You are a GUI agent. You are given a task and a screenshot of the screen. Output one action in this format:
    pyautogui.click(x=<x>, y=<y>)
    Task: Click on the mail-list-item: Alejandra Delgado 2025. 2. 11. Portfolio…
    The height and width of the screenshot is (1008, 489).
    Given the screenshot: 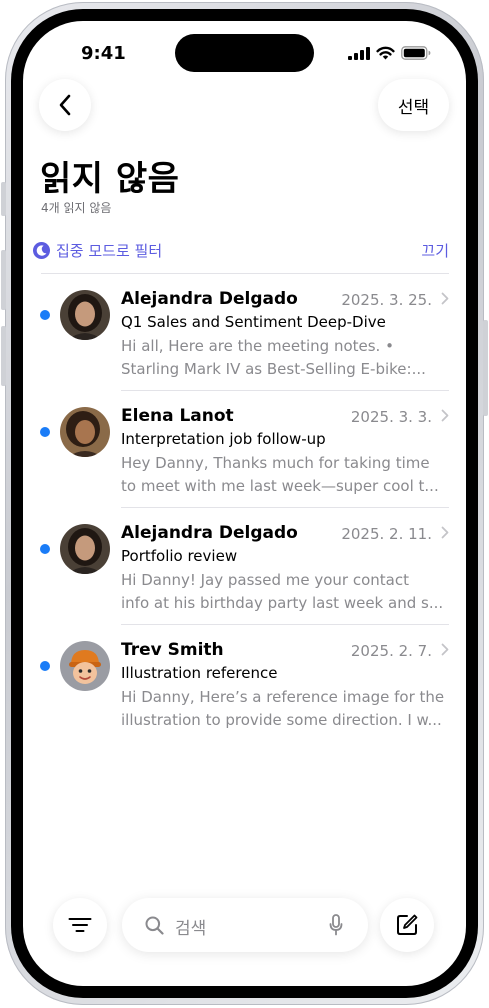 What is the action you would take?
    pyautogui.click(x=244, y=566)
    